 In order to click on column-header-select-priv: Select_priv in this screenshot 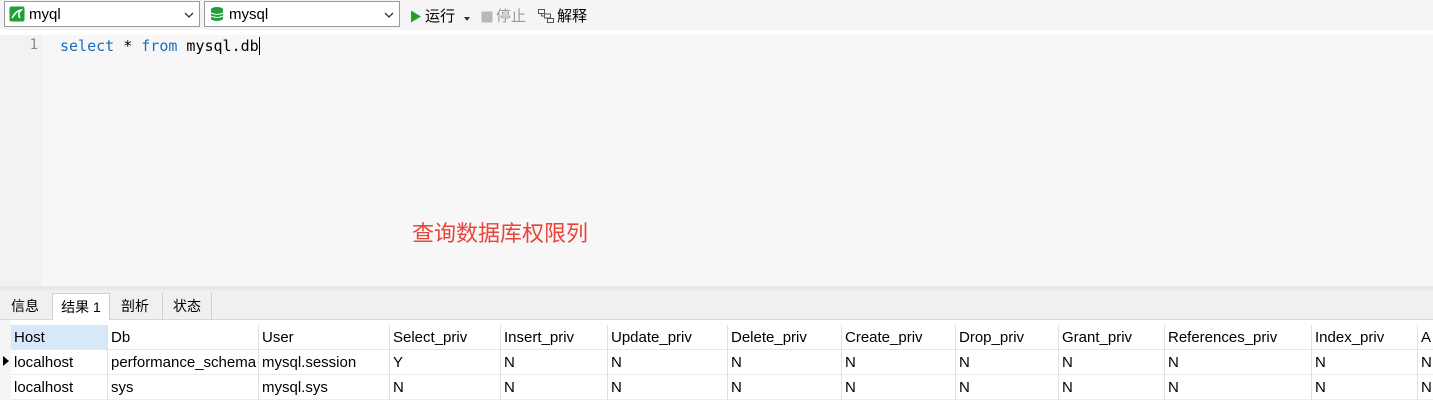, I will do `click(445, 337)`.